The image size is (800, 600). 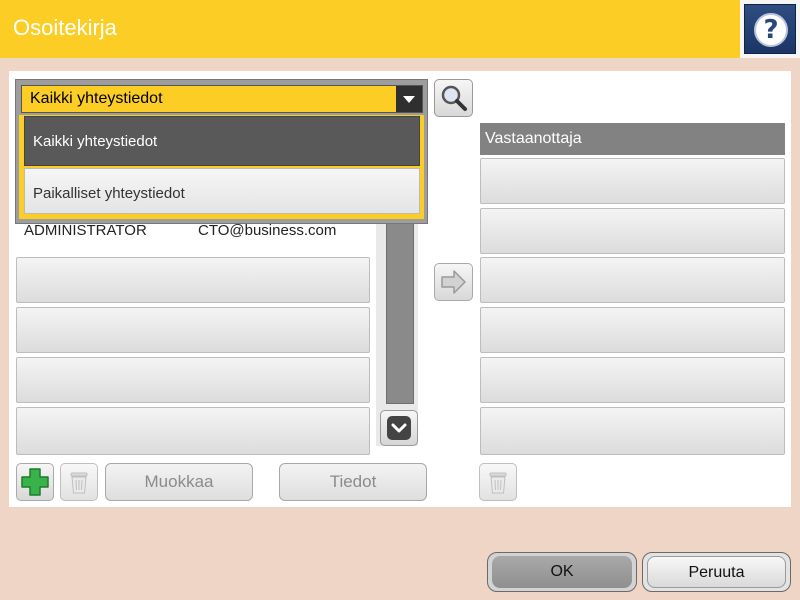 I want to click on cancel-button-label: Peruuta, so click(x=716, y=572).